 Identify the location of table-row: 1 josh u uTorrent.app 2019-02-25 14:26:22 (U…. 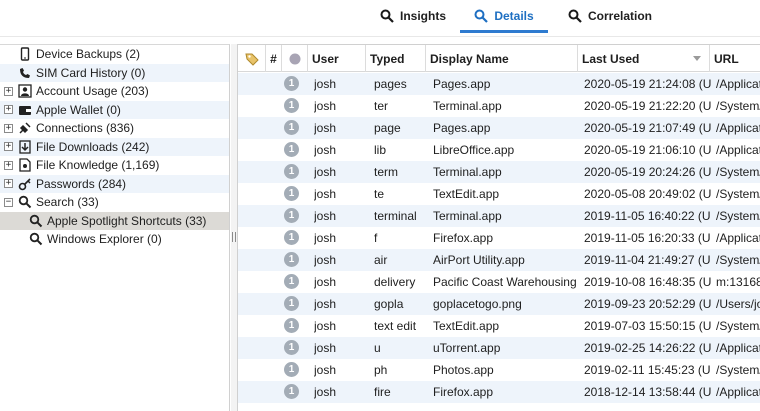
(499, 348).